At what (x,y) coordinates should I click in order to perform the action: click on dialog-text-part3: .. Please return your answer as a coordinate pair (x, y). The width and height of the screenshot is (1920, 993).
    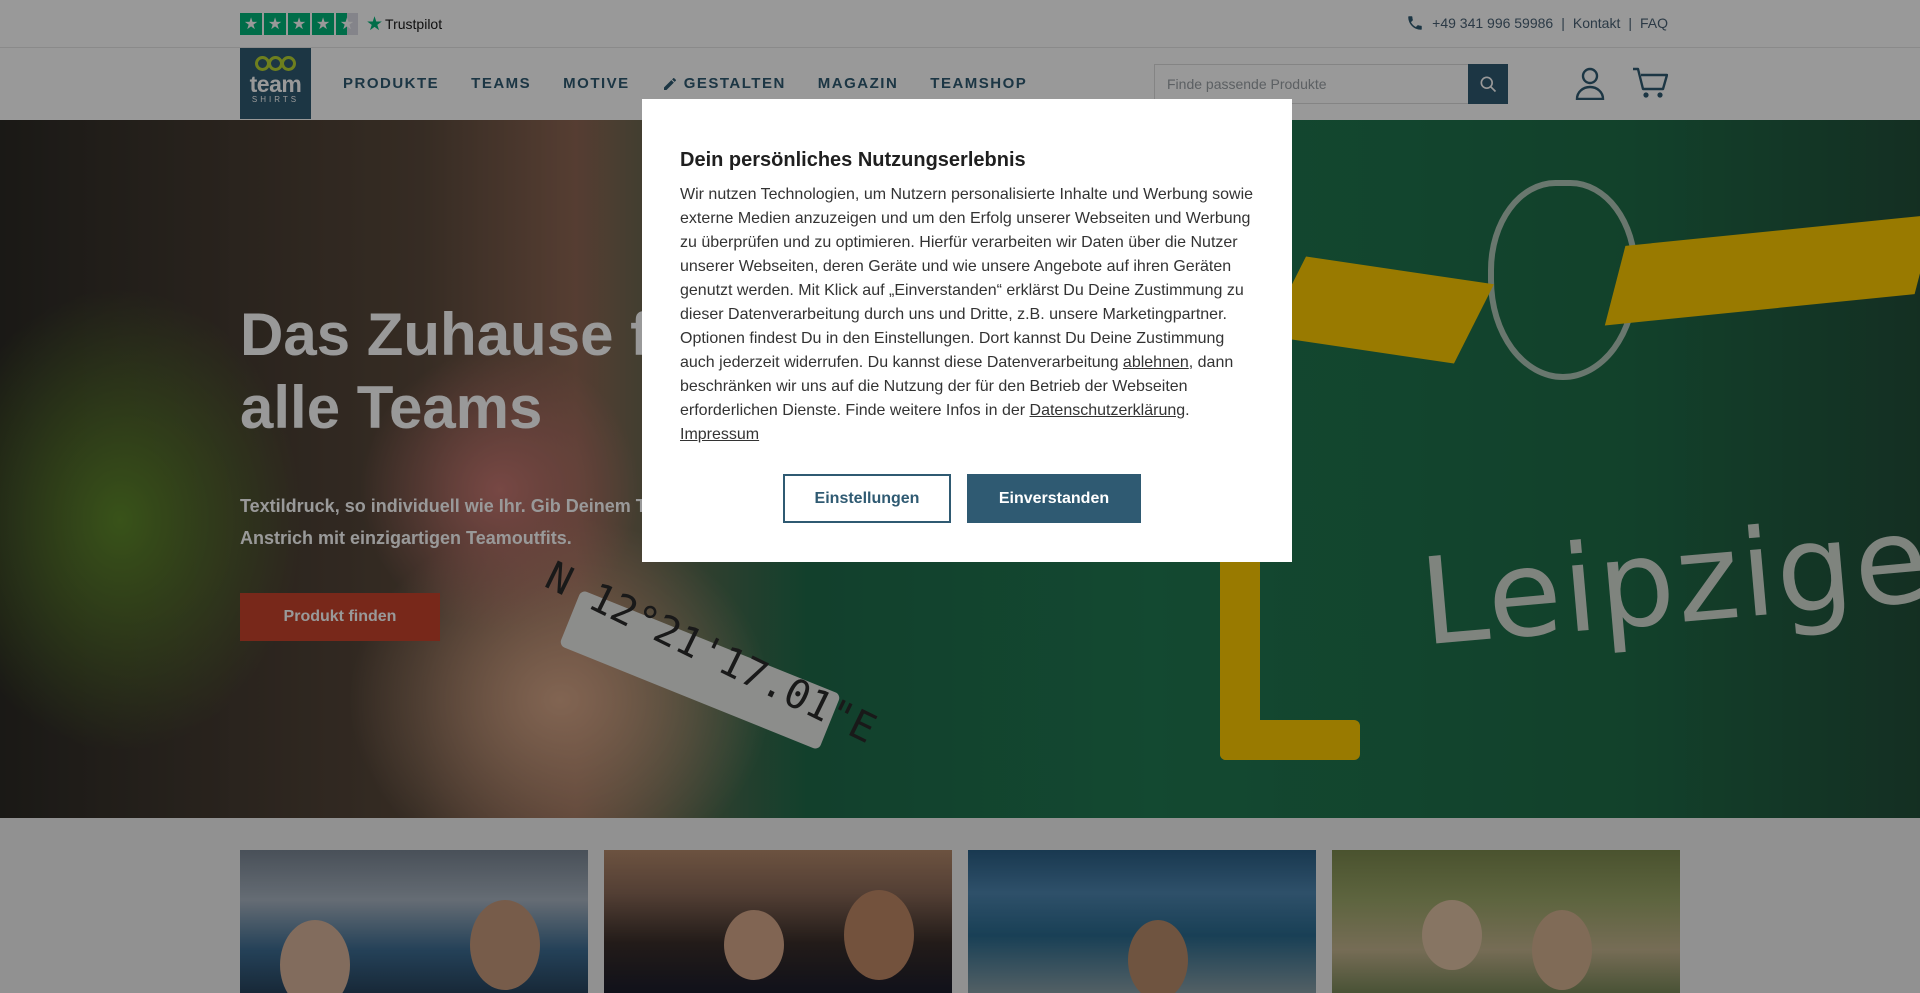
    Looking at the image, I should click on (1187, 410).